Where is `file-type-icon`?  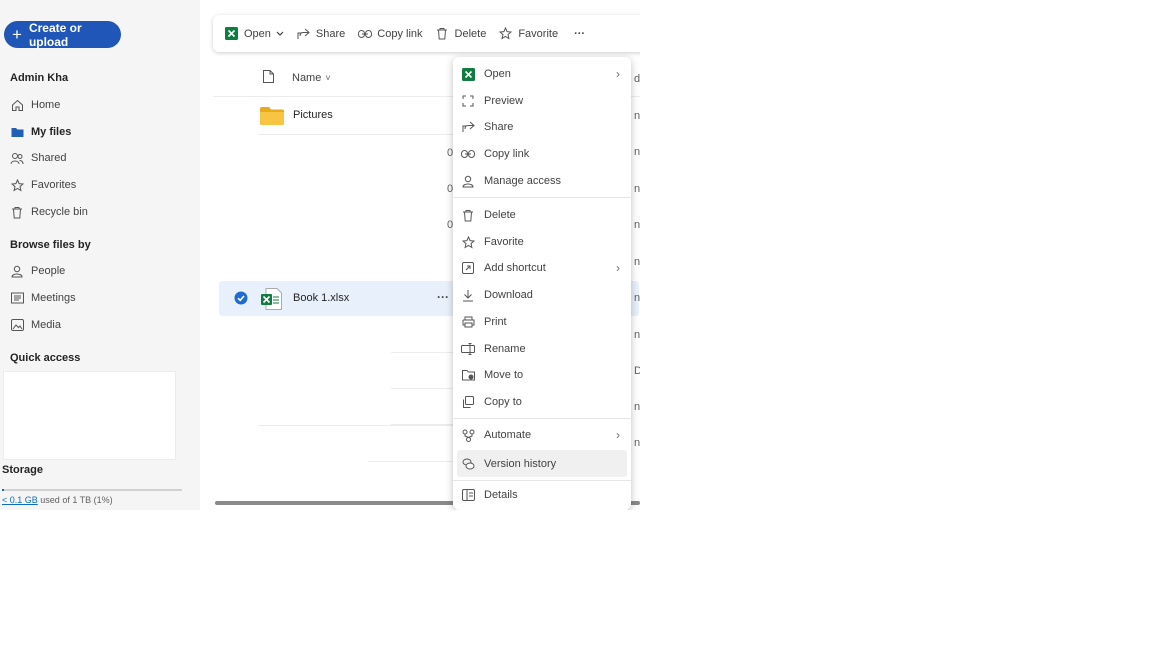 file-type-icon is located at coordinates (268, 76).